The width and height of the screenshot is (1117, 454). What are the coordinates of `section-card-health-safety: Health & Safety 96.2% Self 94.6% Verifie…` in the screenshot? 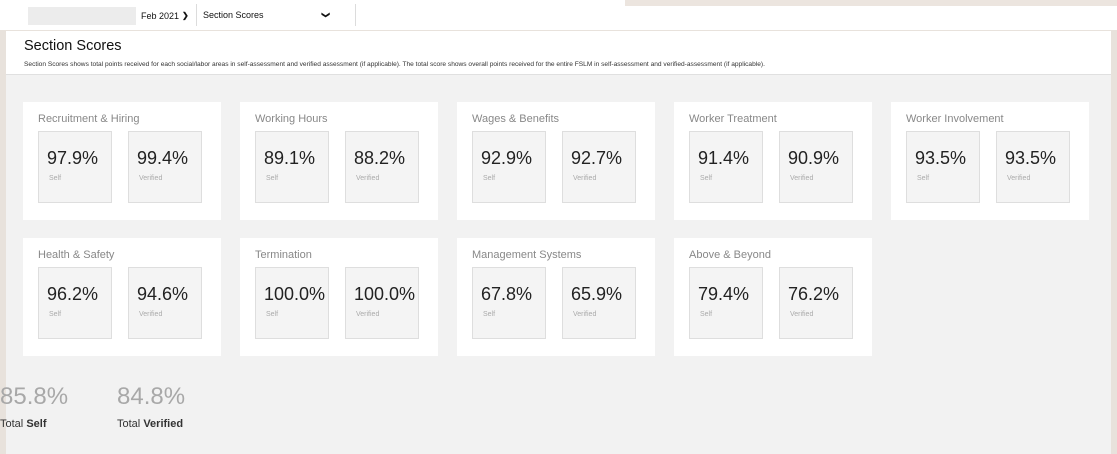 It's located at (122, 297).